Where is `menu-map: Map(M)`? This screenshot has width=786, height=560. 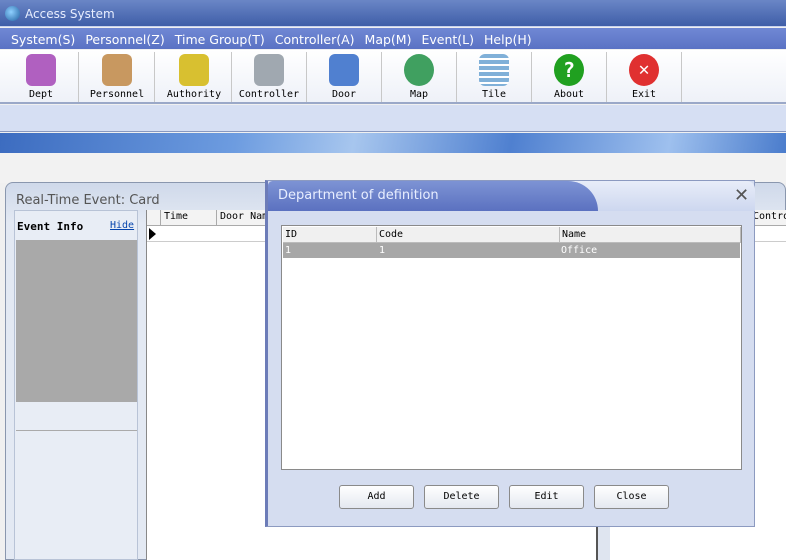
menu-map: Map(M) is located at coordinates (388, 38).